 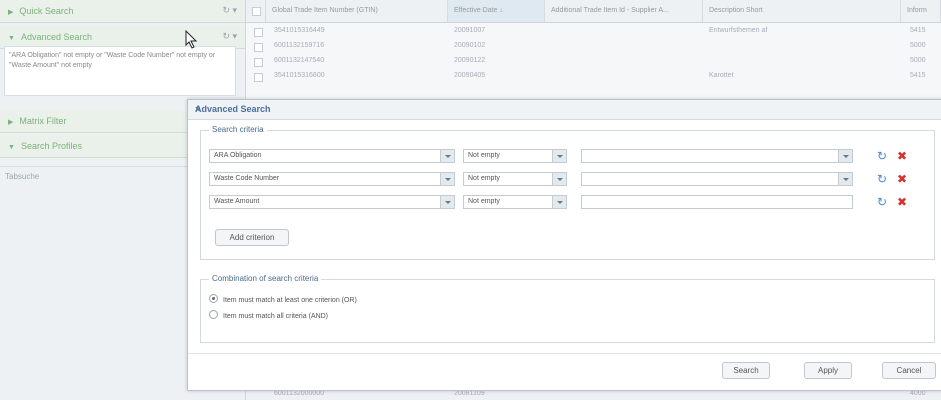 I want to click on column-gtin: Global Trade Item Number (GTIN), so click(x=357, y=11).